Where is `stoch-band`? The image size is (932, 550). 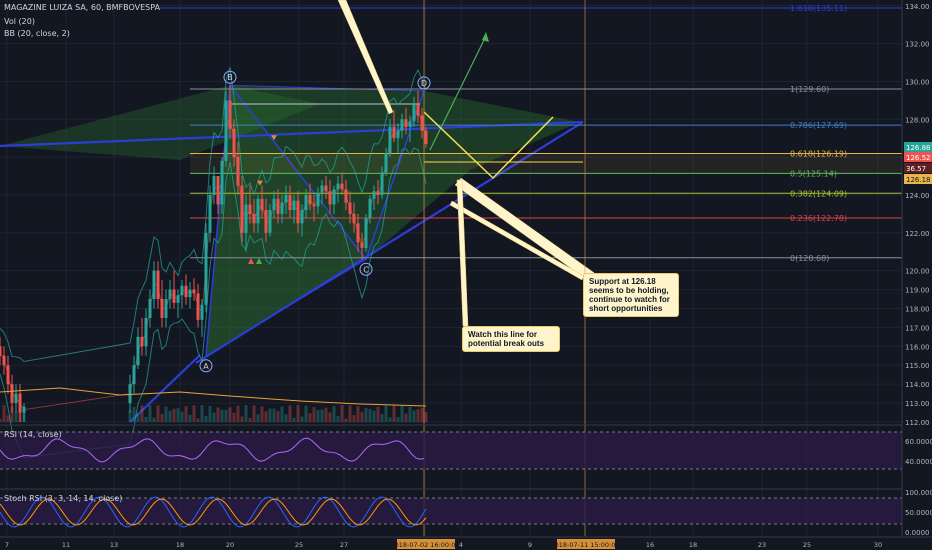 stoch-band is located at coordinates (451, 511).